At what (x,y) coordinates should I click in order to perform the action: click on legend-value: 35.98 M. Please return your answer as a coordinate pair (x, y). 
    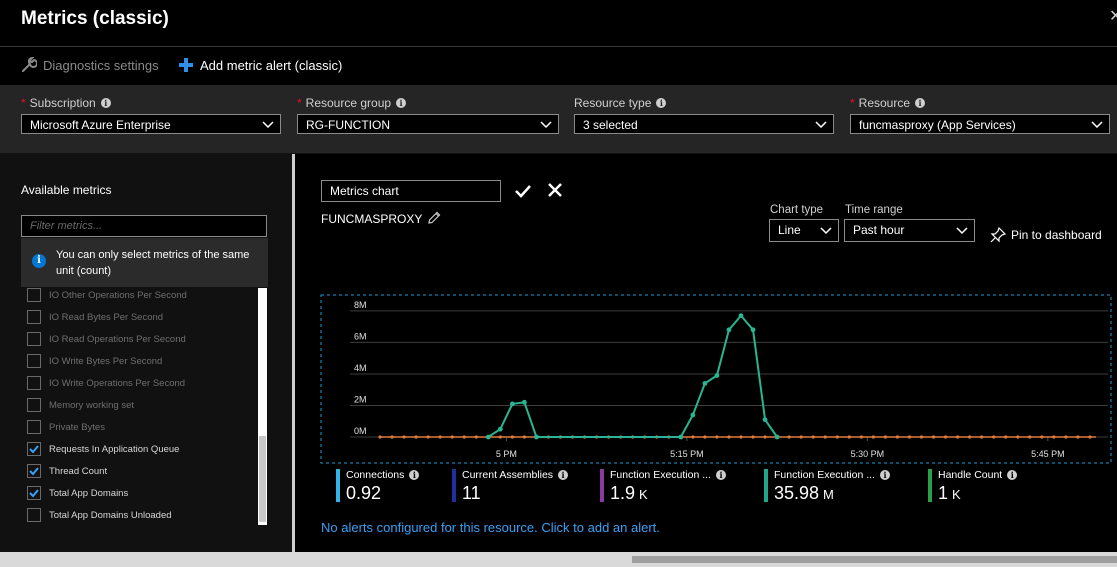
    Looking at the image, I should click on (804, 493).